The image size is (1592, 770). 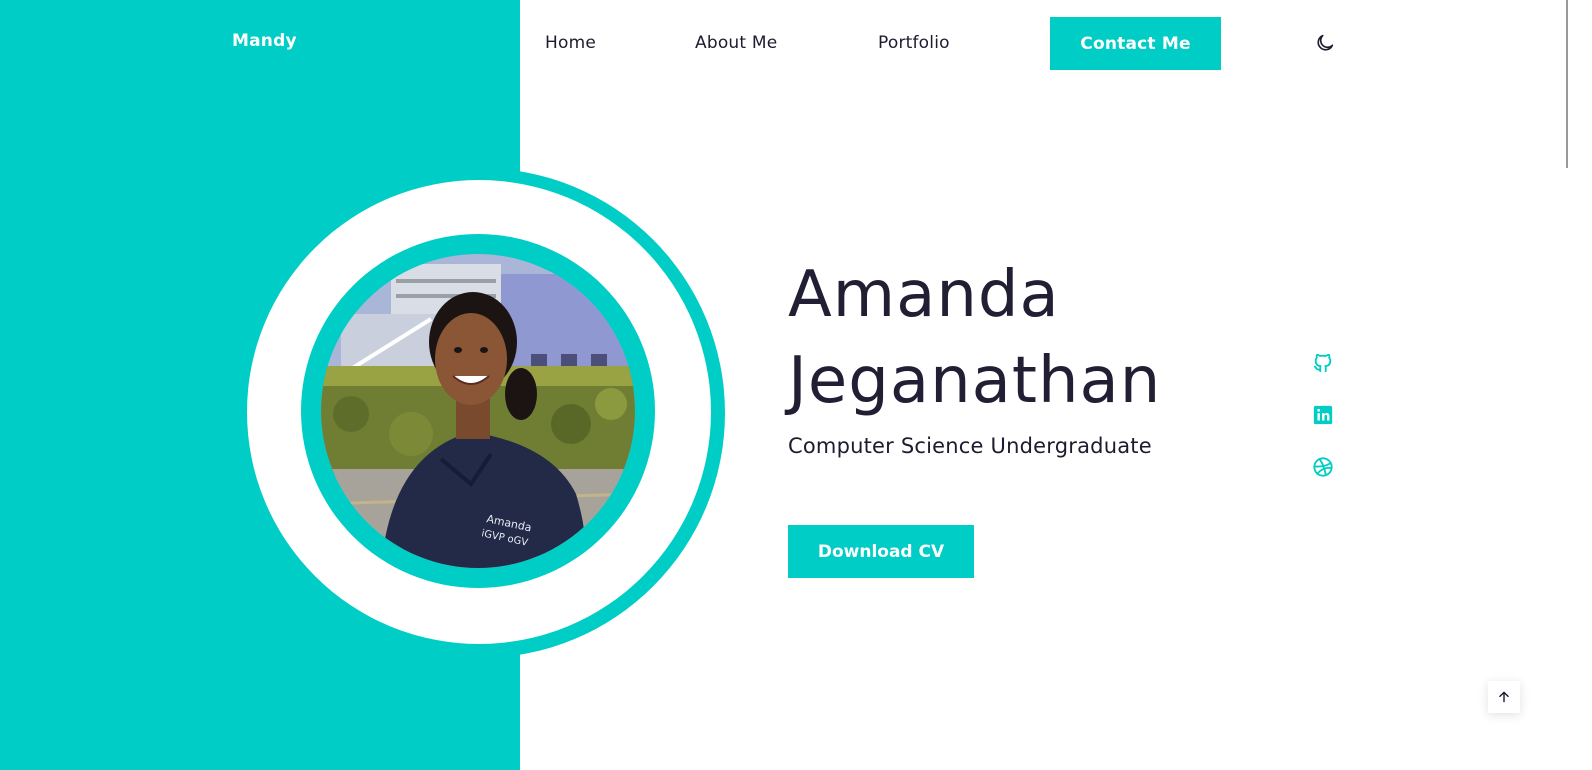 I want to click on github-icon, so click(x=1323, y=363).